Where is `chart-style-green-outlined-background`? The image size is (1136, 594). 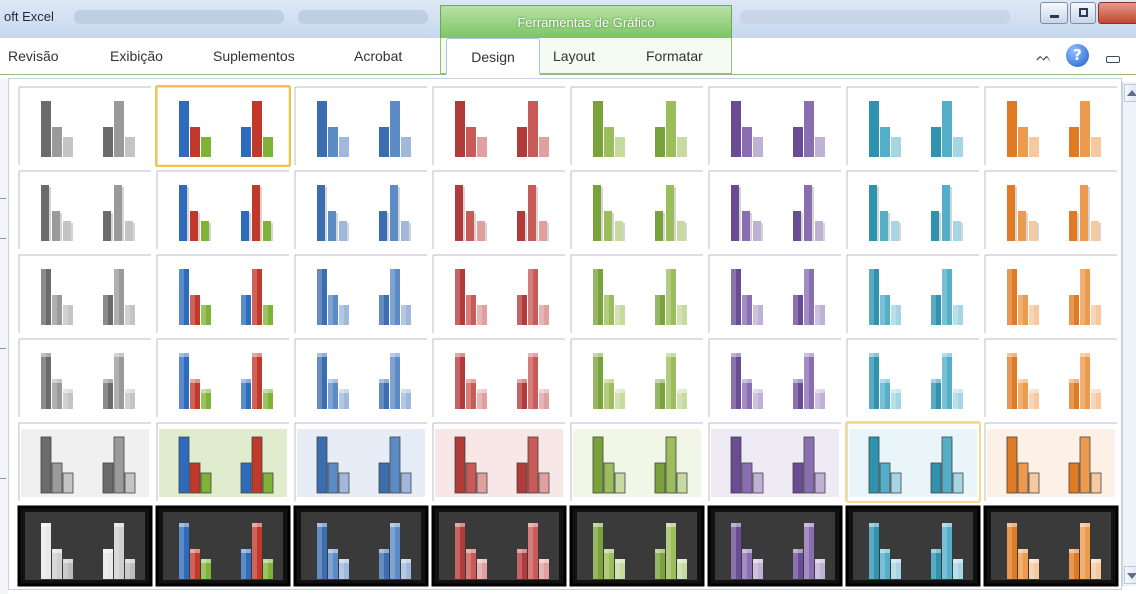
chart-style-green-outlined-background is located at coordinates (637, 462).